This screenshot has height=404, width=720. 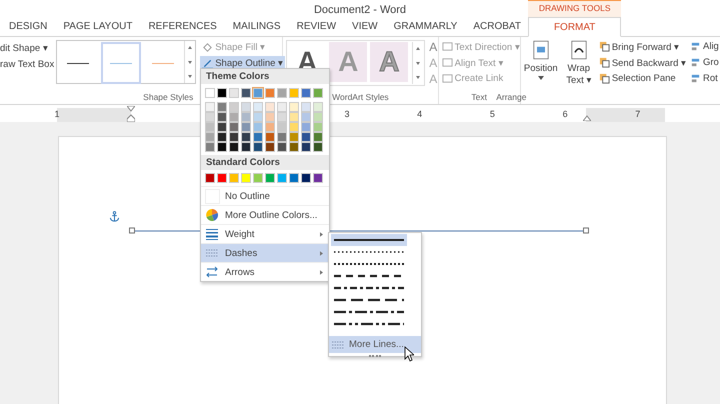 What do you see at coordinates (642, 46) in the screenshot?
I see `ribbon-command: Bring Forward ▾` at bounding box center [642, 46].